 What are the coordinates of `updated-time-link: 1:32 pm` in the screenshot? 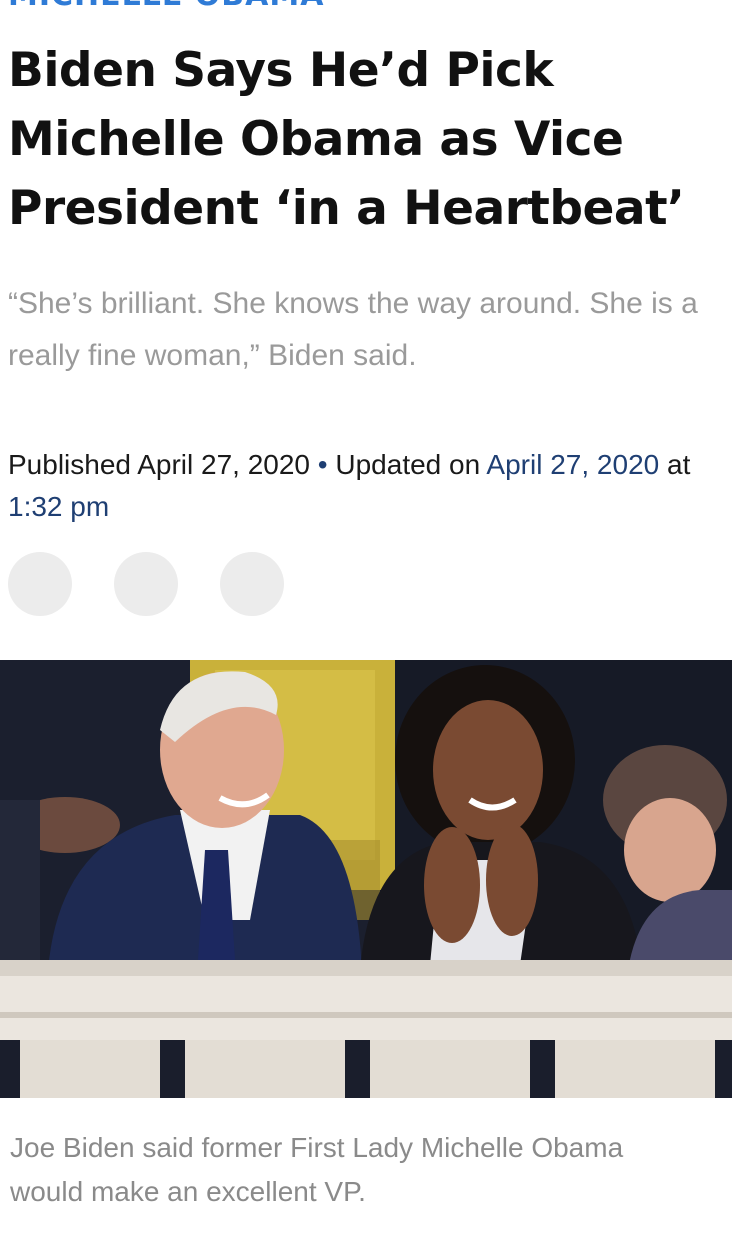 It's located at (58, 506).